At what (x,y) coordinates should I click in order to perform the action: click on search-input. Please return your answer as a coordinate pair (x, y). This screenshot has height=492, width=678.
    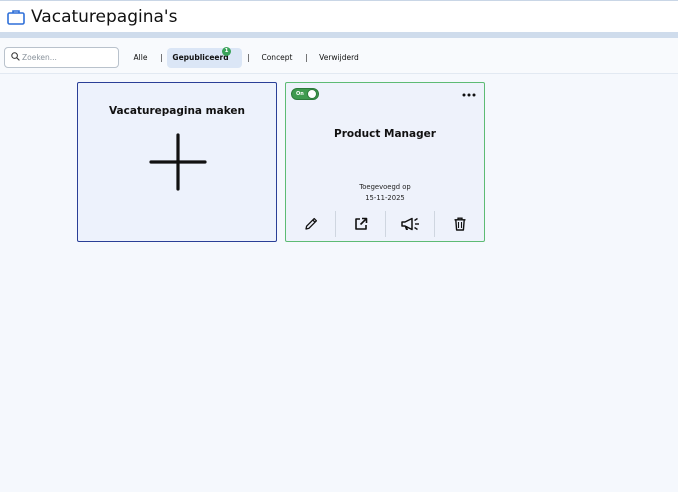
    Looking at the image, I should click on (68, 57).